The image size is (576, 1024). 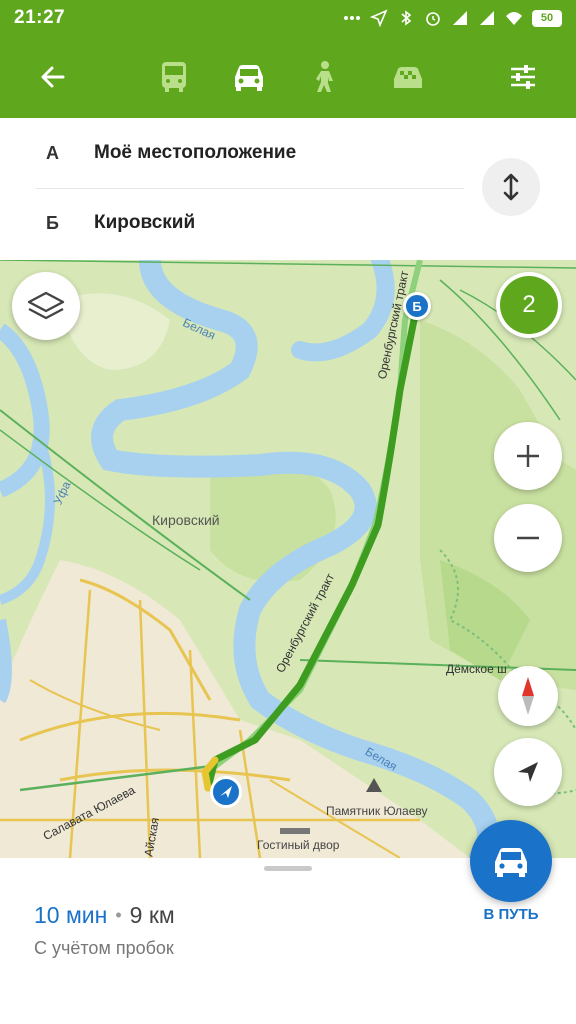 What do you see at coordinates (288, 77) in the screenshot?
I see `mode-toolbar` at bounding box center [288, 77].